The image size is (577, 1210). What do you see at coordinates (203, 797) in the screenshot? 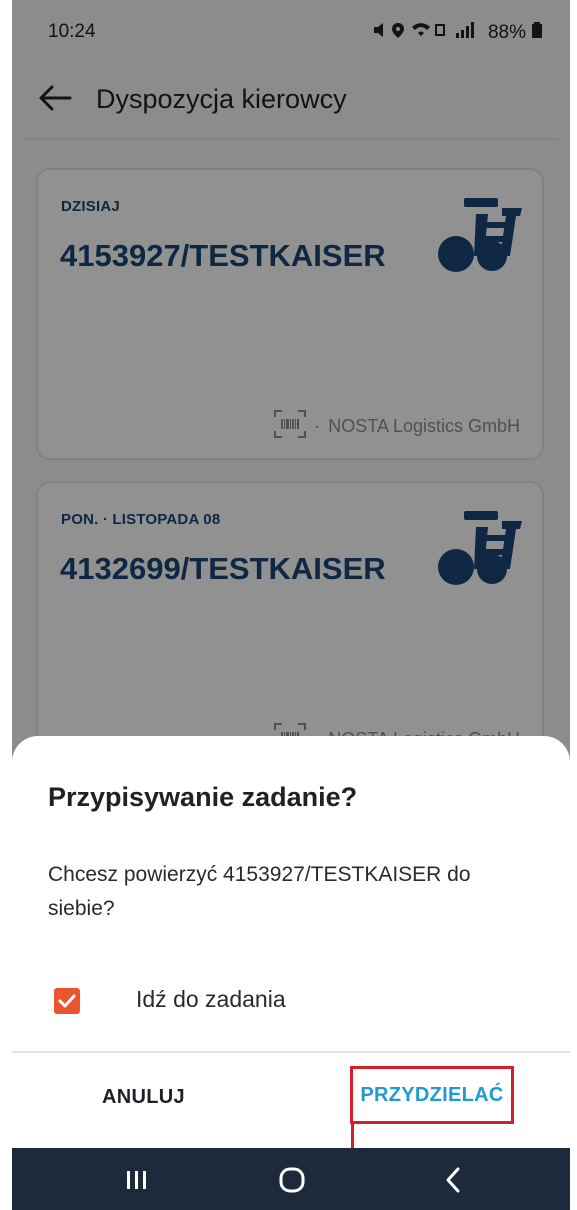
I see `dialog-title: Przypisywanie zadanie?` at bounding box center [203, 797].